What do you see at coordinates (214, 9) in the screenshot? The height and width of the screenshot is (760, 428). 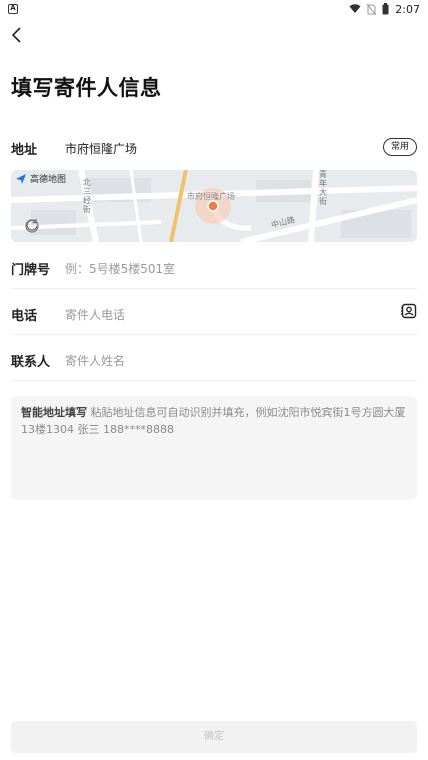 I see `status-bar: A 2:07` at bounding box center [214, 9].